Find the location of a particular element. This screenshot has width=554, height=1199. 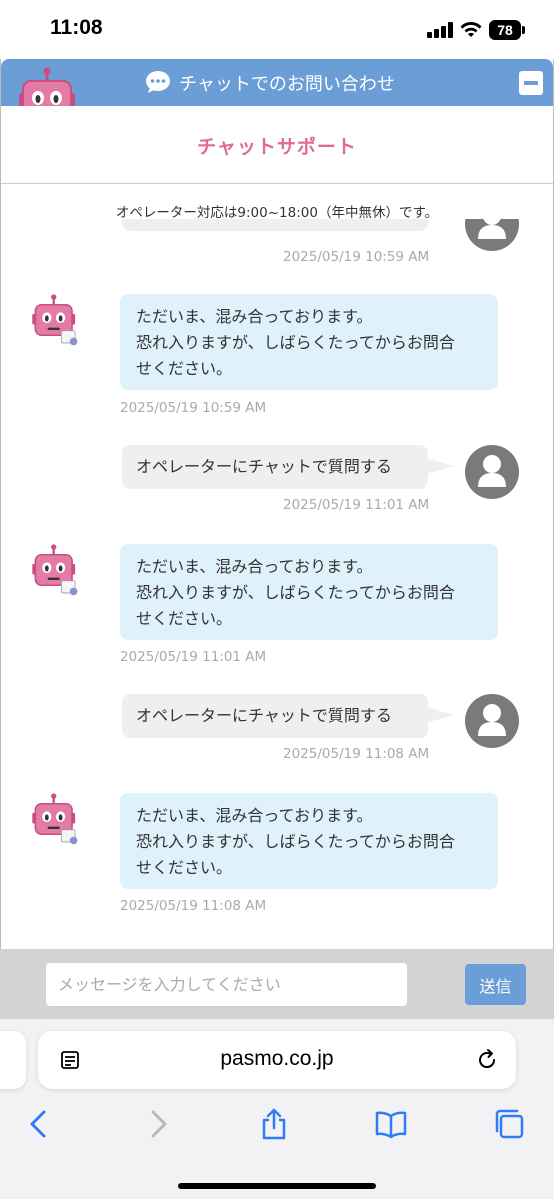

wifi-icon is located at coordinates (471, 29).